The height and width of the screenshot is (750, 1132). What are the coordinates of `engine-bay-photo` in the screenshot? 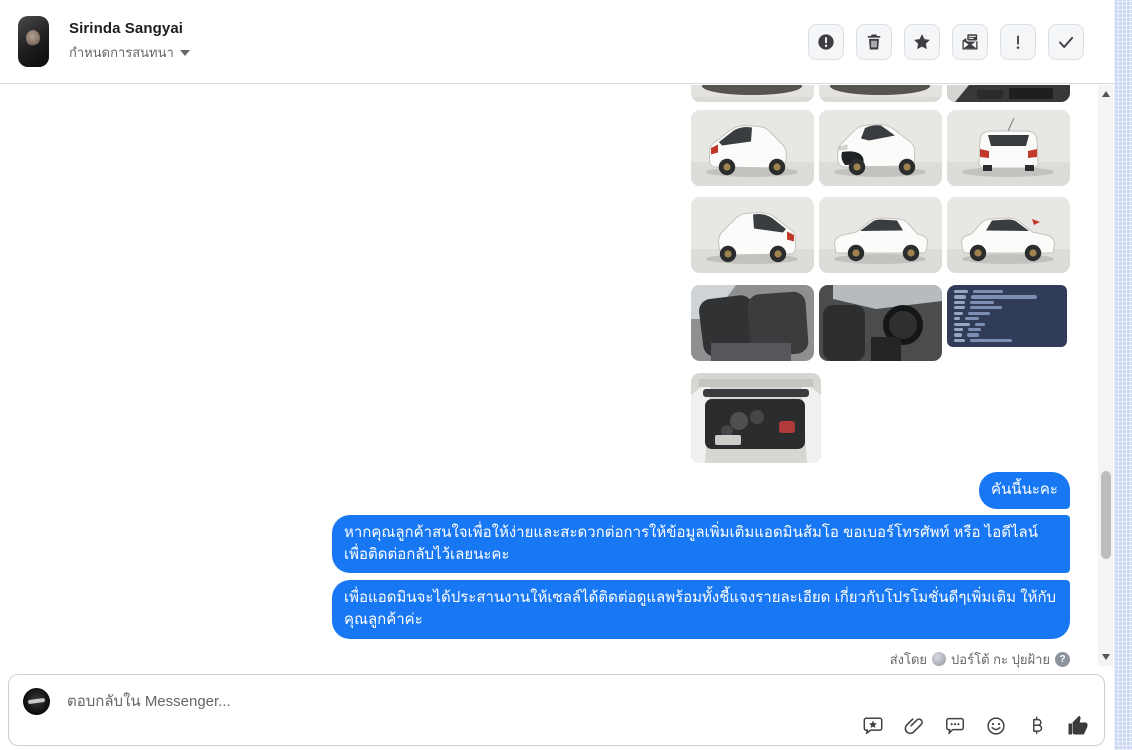 It's located at (756, 418).